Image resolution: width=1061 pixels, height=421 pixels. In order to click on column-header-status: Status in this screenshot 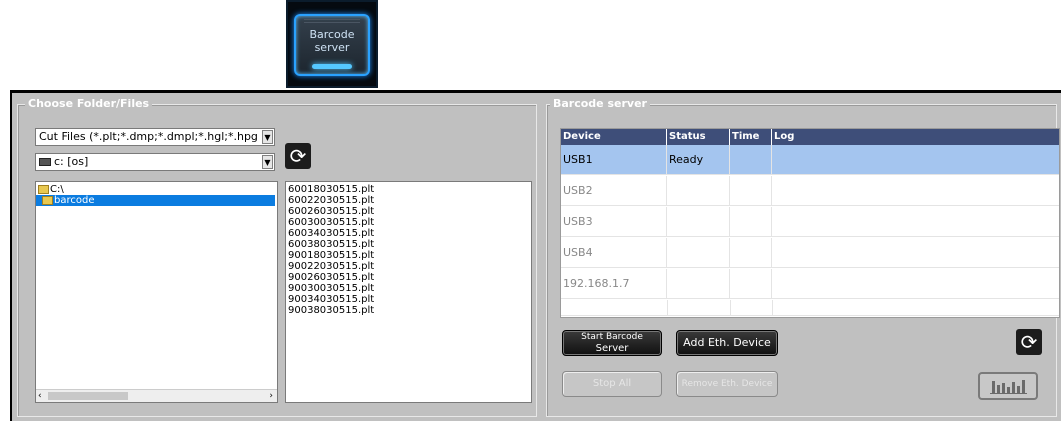, I will do `click(698, 137)`.